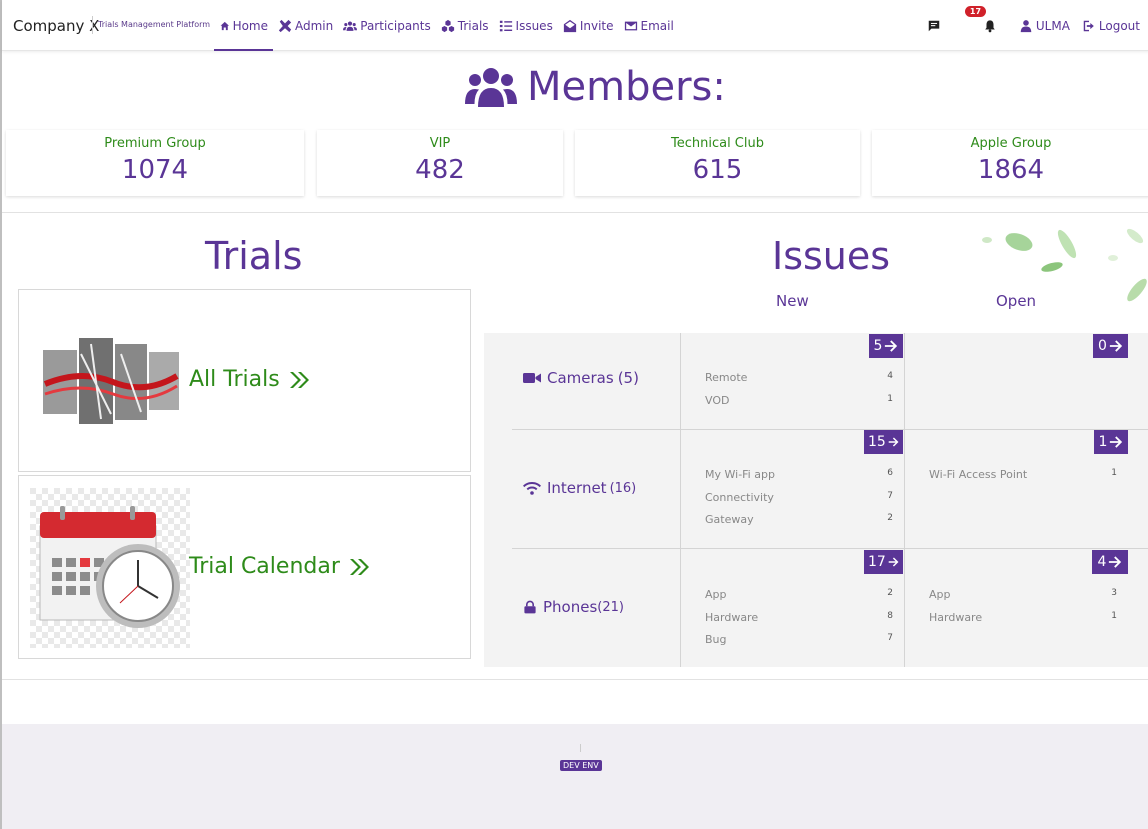  I want to click on open-issues-button: 4, so click(1110, 562).